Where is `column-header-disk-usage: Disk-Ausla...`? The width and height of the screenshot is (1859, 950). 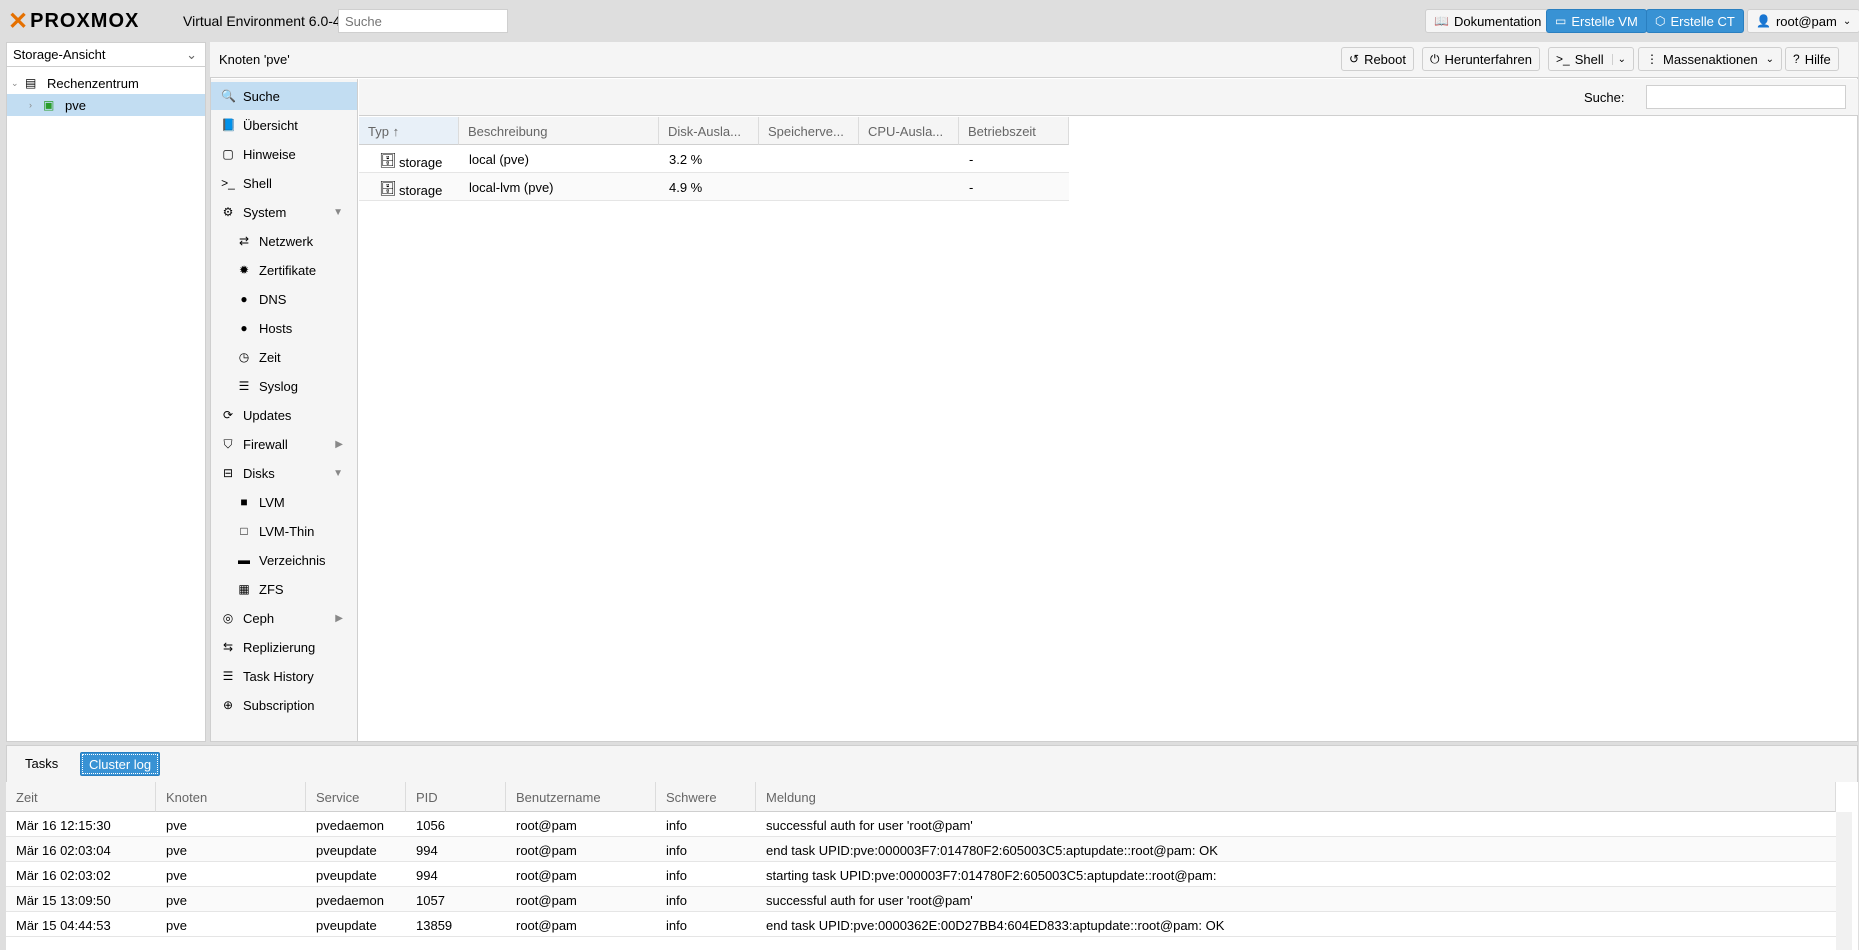
column-header-disk-usage: Disk-Ausla... is located at coordinates (709, 131).